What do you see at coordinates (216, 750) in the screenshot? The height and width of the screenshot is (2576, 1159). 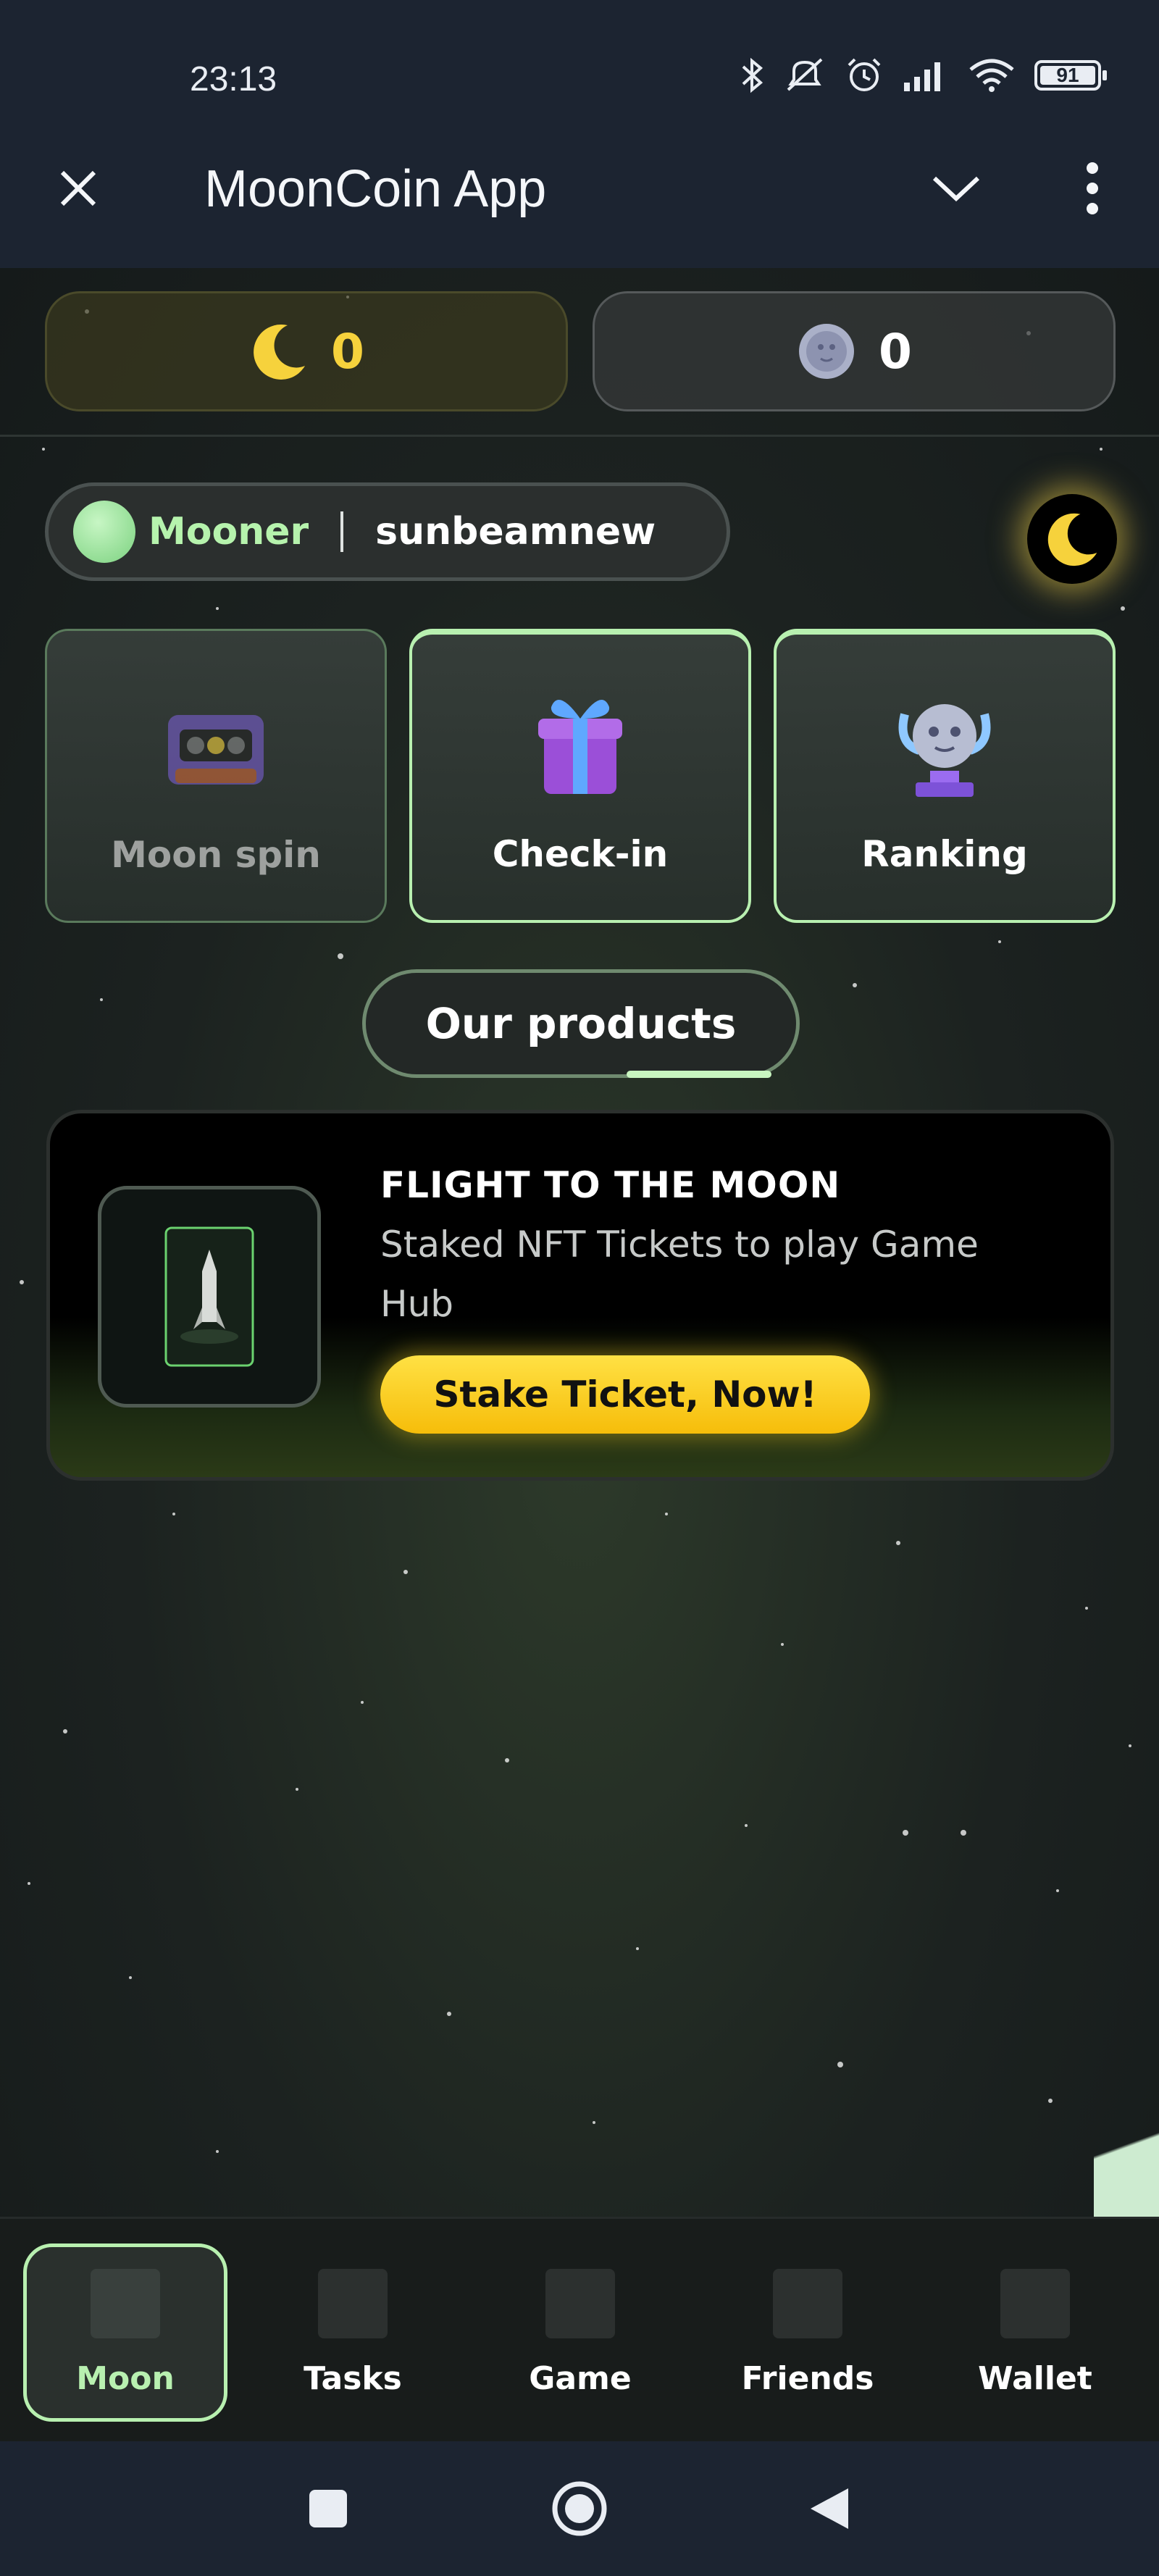 I see `slot-machine-icon` at bounding box center [216, 750].